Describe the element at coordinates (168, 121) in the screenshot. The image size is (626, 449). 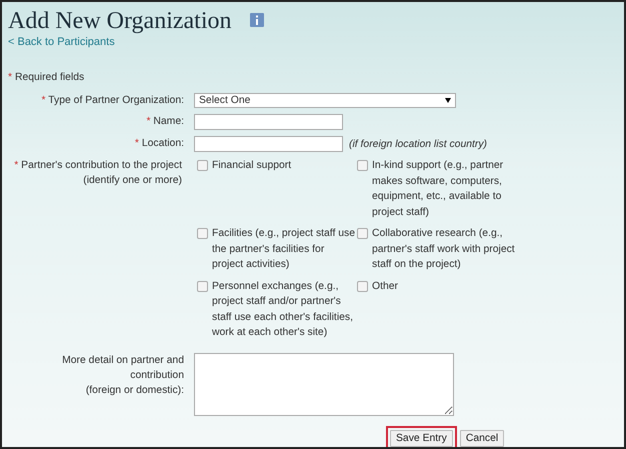
I see `field-label: Name:` at that location.